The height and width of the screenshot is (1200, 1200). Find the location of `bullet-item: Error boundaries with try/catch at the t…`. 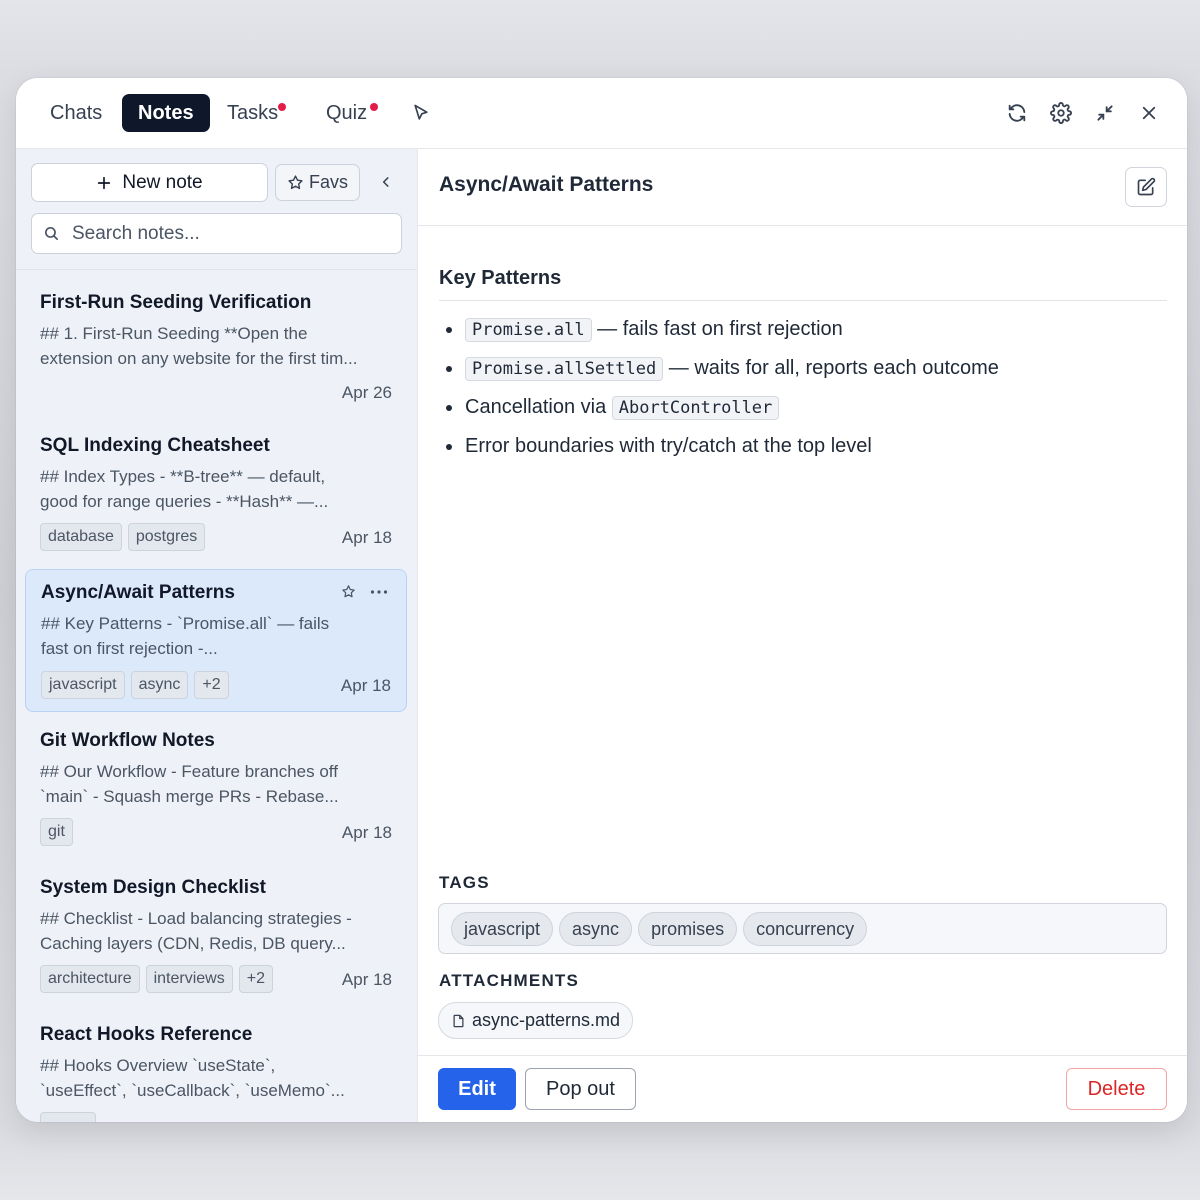

bullet-item: Error boundaries with try/catch at the t… is located at coordinates (719, 450).